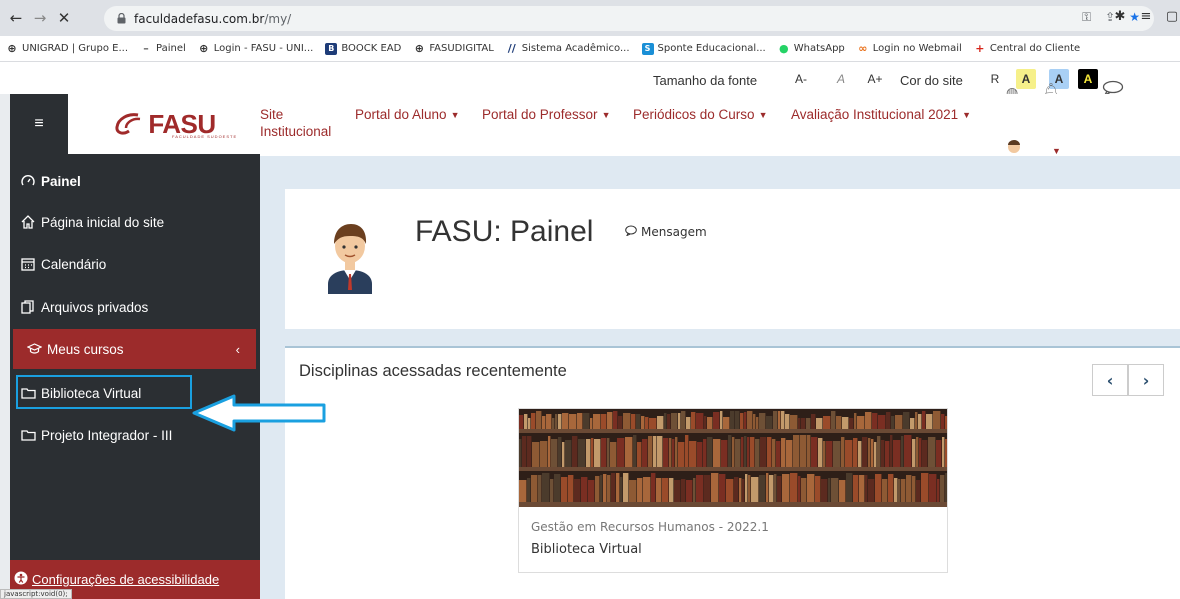  What do you see at coordinates (1086, 17) in the screenshot?
I see `key-icon: ⚿` at bounding box center [1086, 17].